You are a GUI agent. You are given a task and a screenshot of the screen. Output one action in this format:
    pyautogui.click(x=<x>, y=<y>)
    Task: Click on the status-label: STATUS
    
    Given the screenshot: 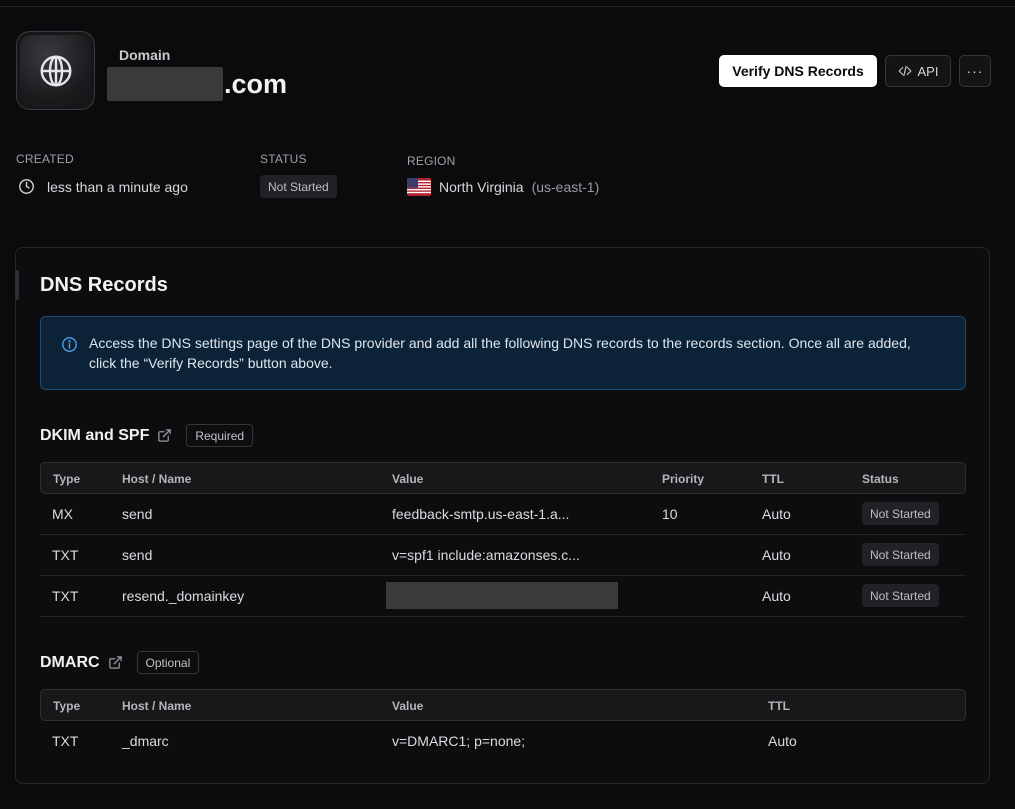 What is the action you would take?
    pyautogui.click(x=283, y=159)
    